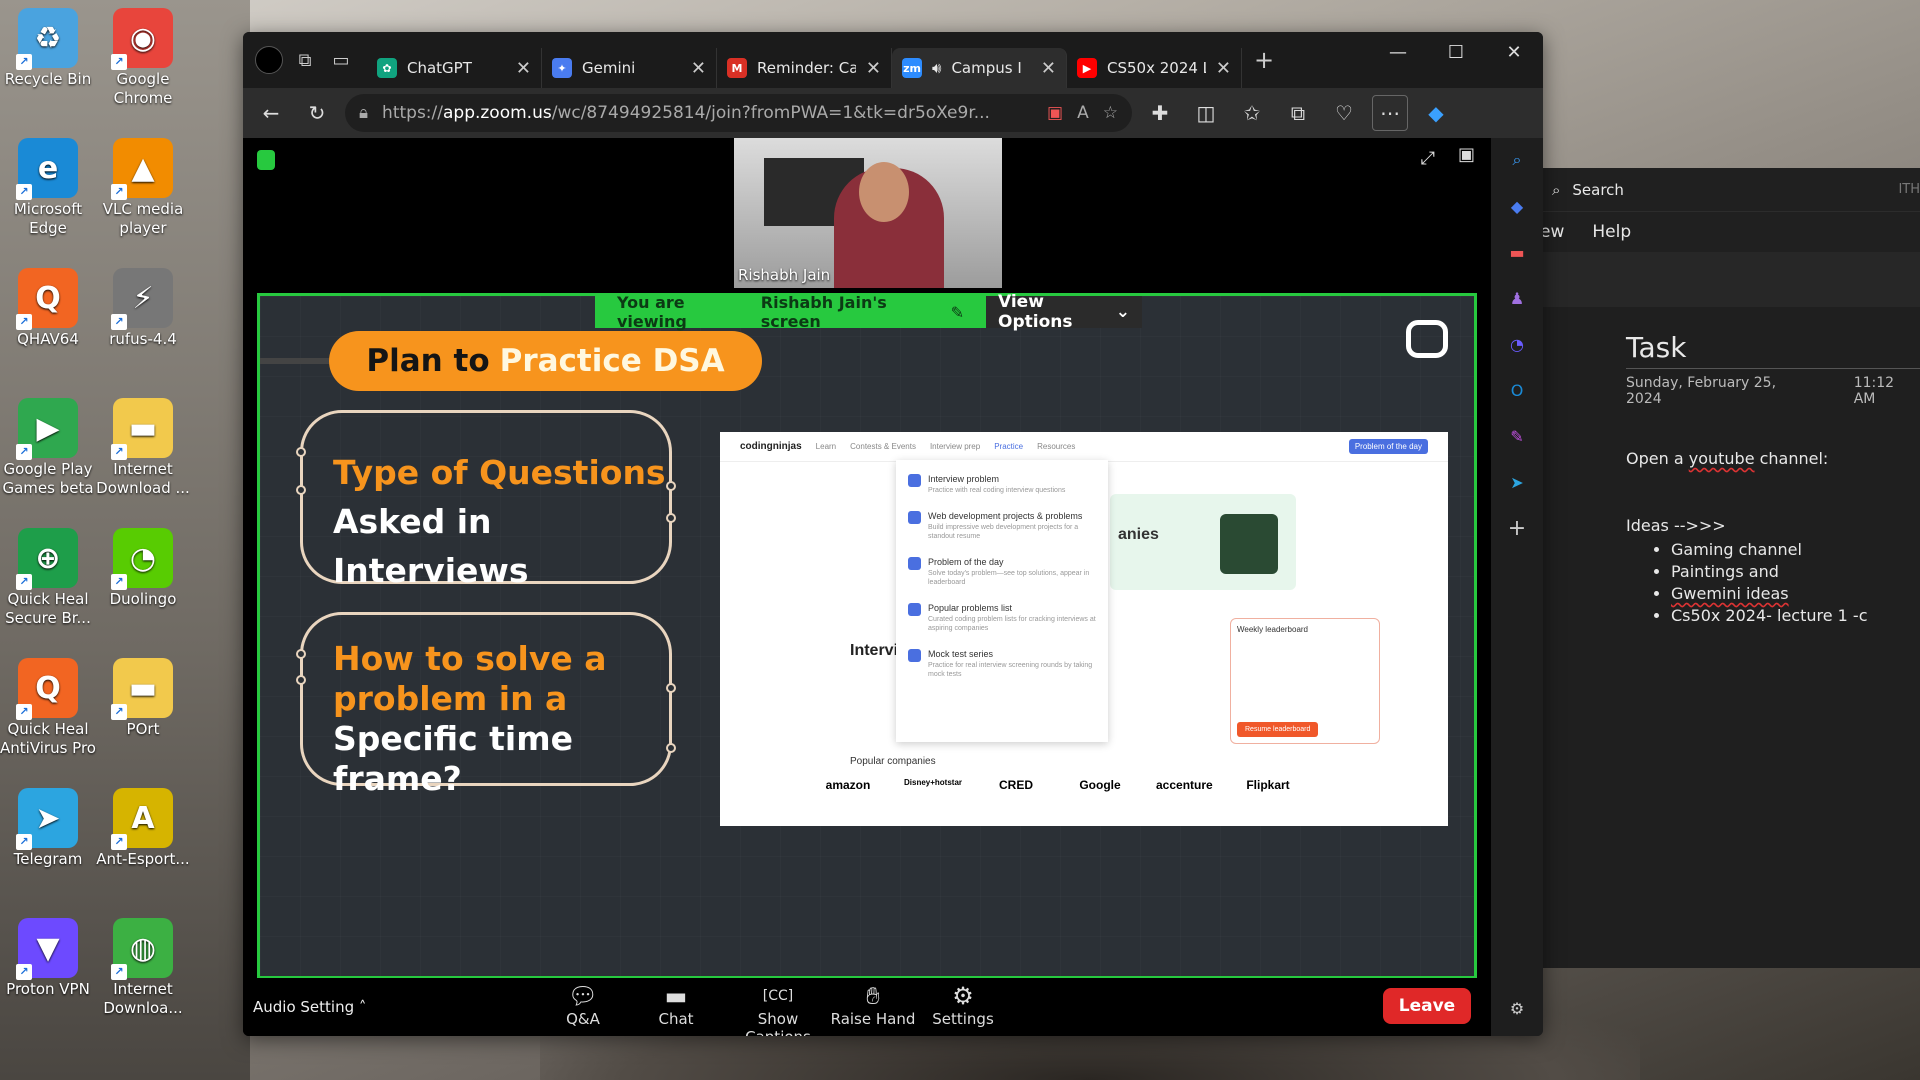 The height and width of the screenshot is (1080, 1920). What do you see at coordinates (562, 68) in the screenshot?
I see `gemini-icon: ✦` at bounding box center [562, 68].